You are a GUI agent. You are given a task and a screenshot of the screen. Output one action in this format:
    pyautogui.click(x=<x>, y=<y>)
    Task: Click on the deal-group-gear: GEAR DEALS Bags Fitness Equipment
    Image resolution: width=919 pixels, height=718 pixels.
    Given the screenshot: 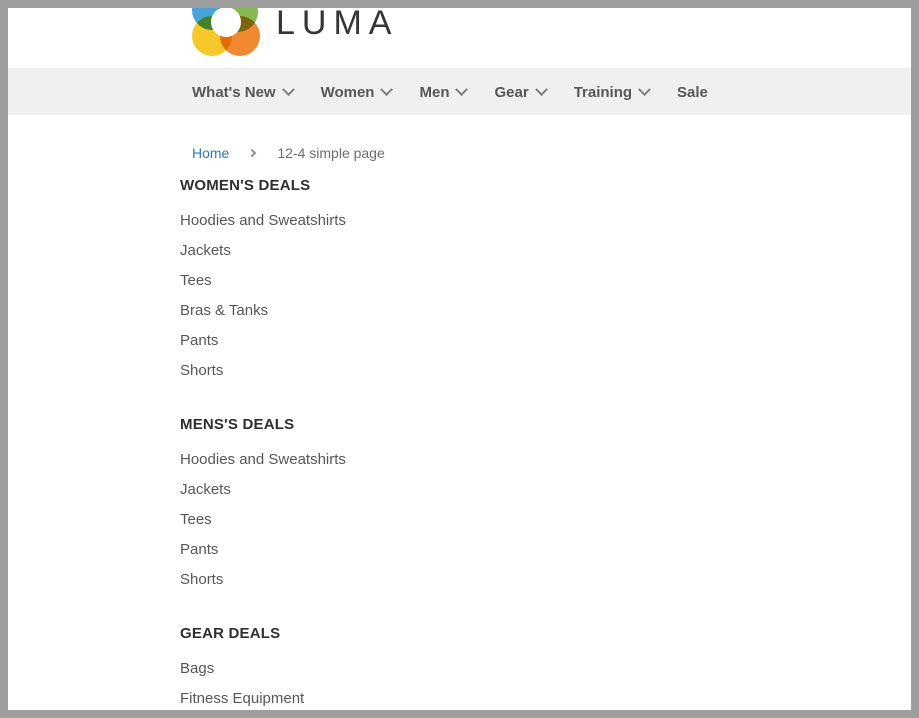 What is the action you would take?
    pyautogui.click(x=541, y=667)
    